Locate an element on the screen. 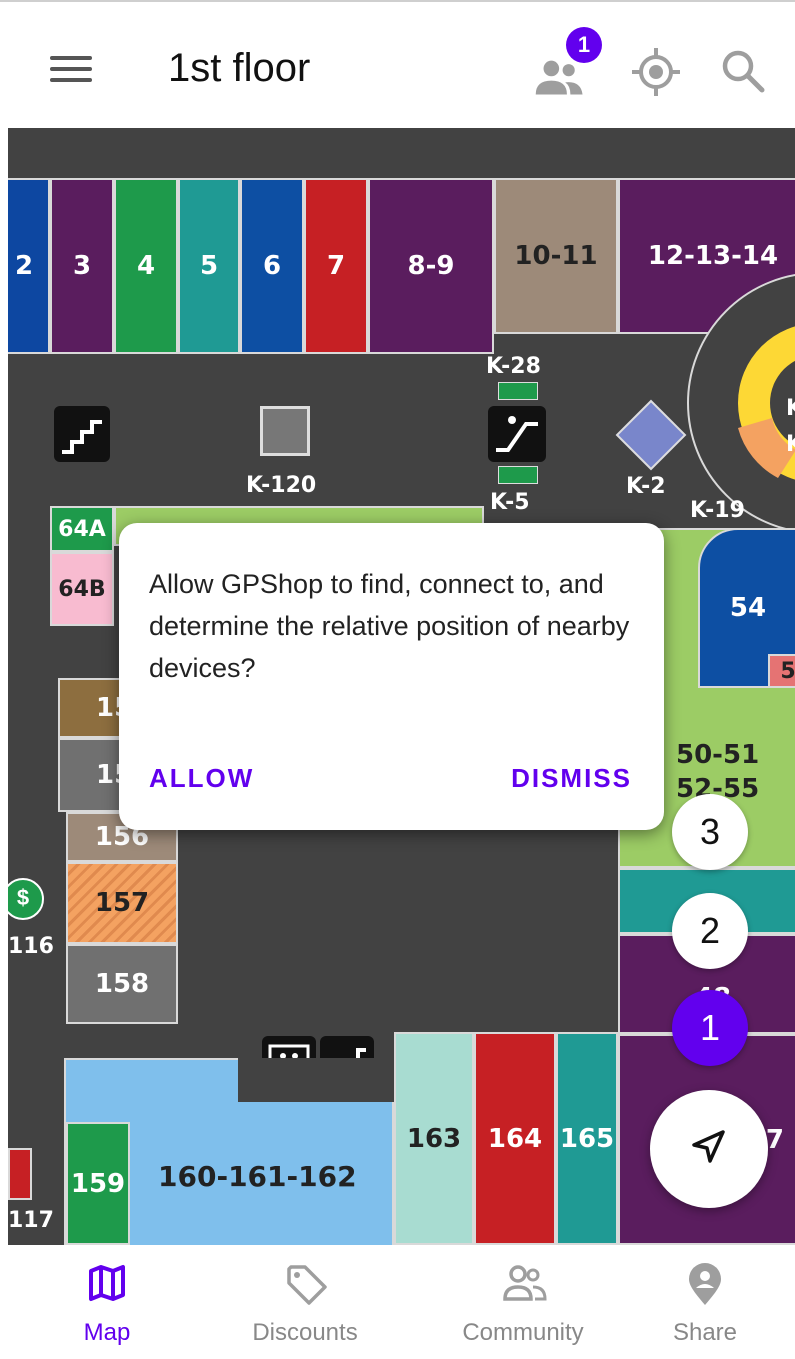 Image resolution: width=795 pixels, height=1359 pixels. page-title: 1st floor is located at coordinates (239, 68).